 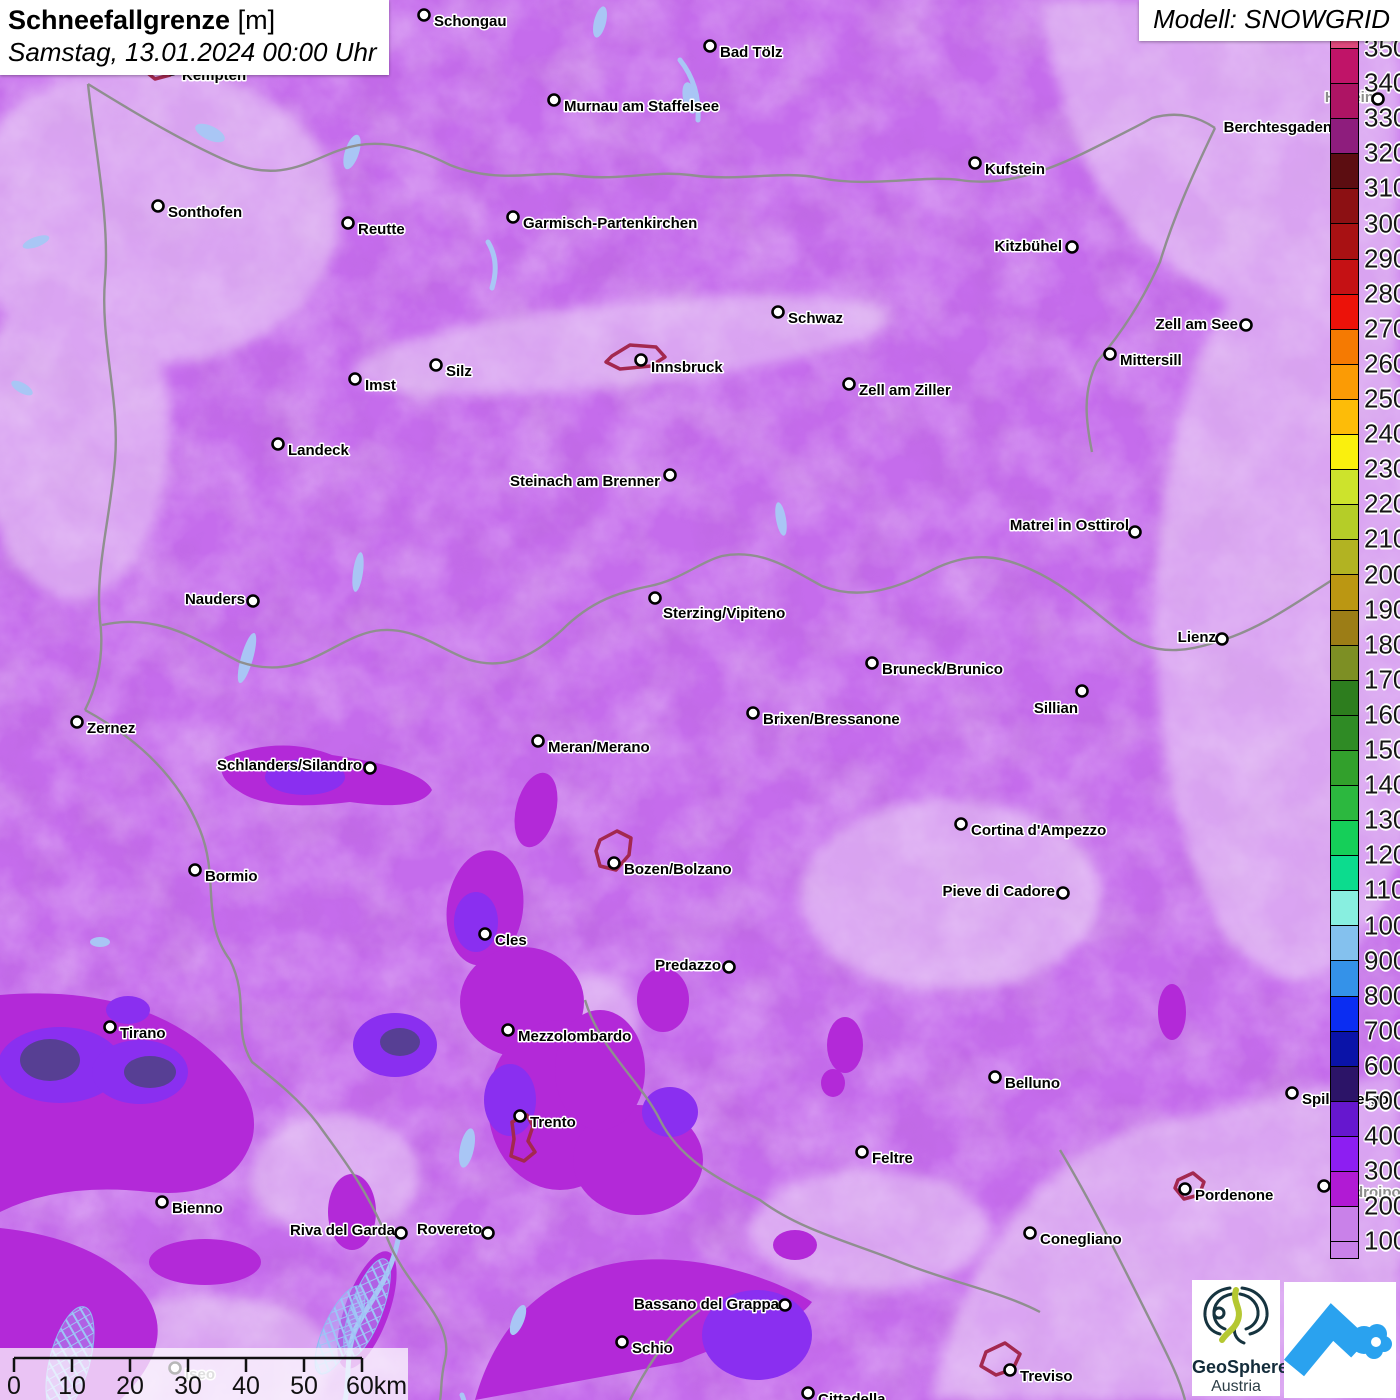 What do you see at coordinates (1339, 1340) in the screenshot?
I see `partner-logo` at bounding box center [1339, 1340].